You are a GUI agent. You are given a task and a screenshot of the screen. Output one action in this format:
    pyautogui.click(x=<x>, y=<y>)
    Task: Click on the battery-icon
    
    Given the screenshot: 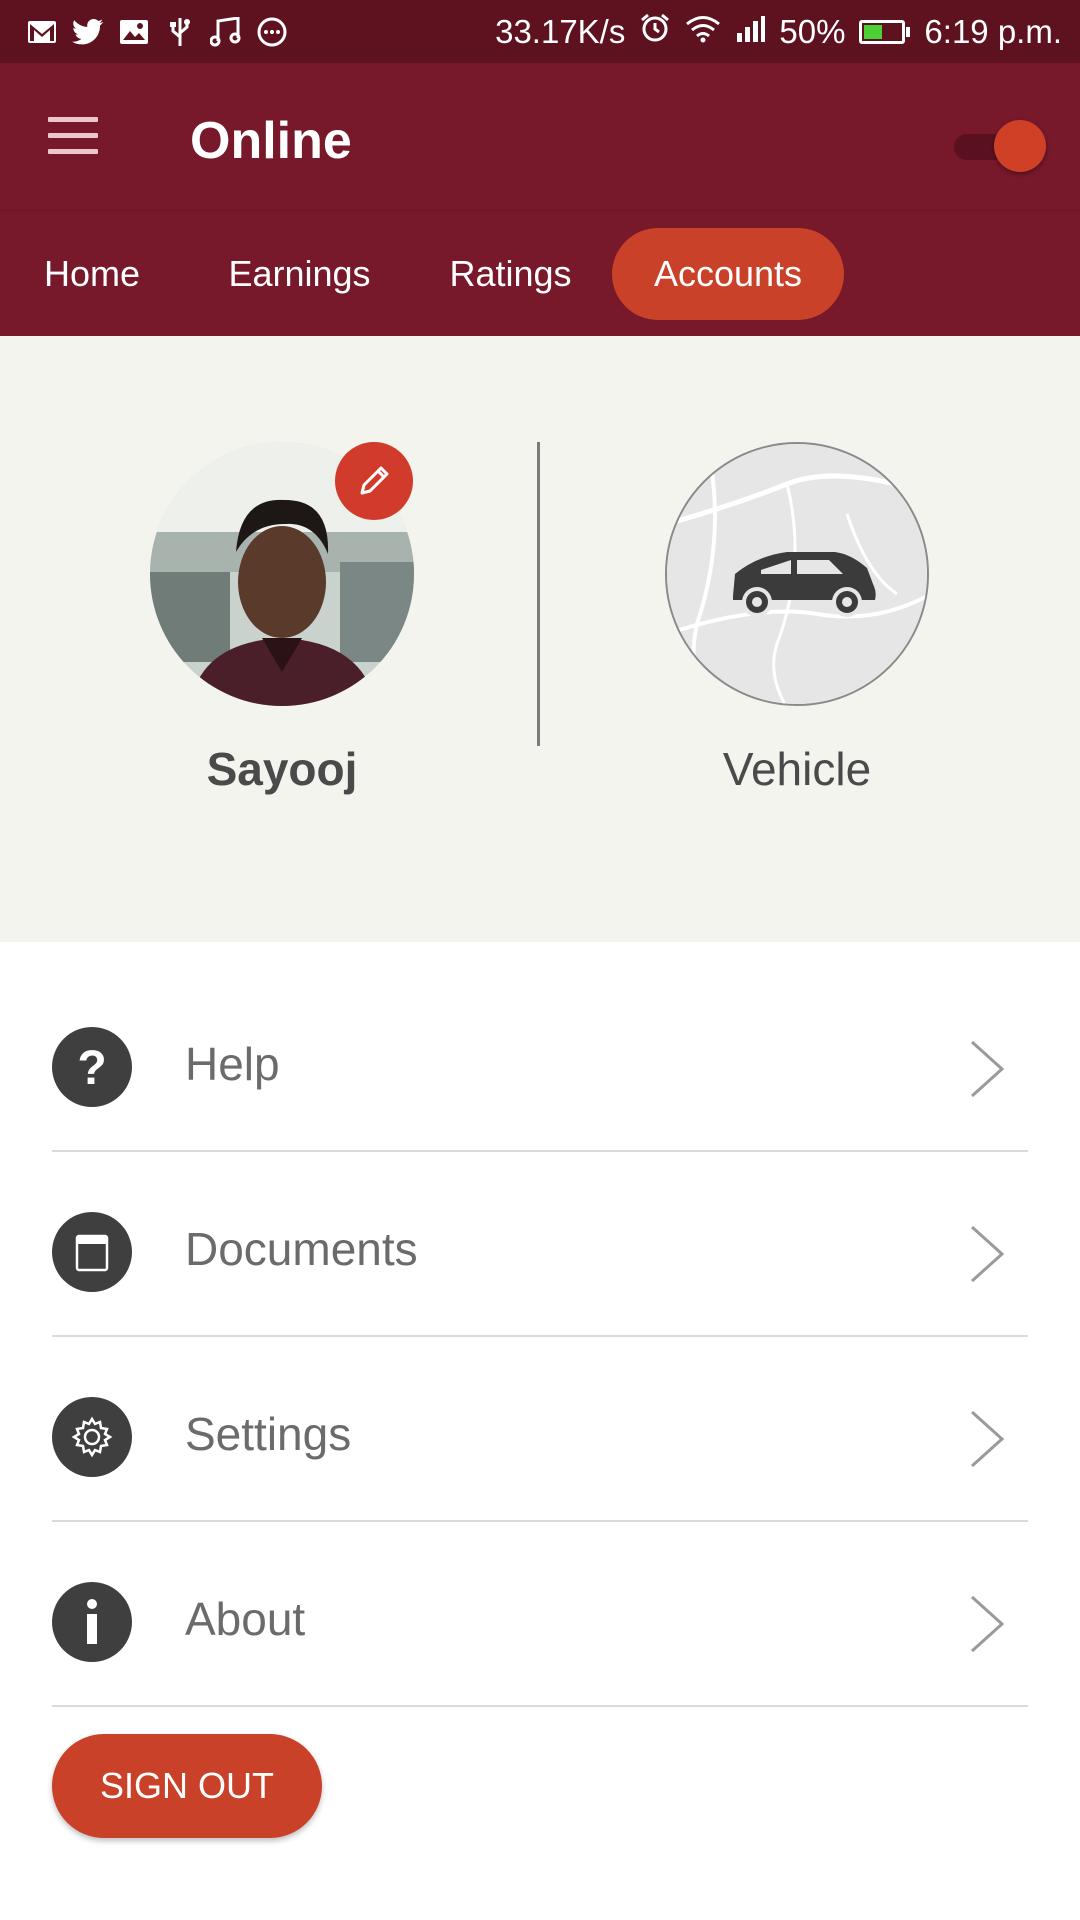 What is the action you would take?
    pyautogui.click(x=885, y=31)
    